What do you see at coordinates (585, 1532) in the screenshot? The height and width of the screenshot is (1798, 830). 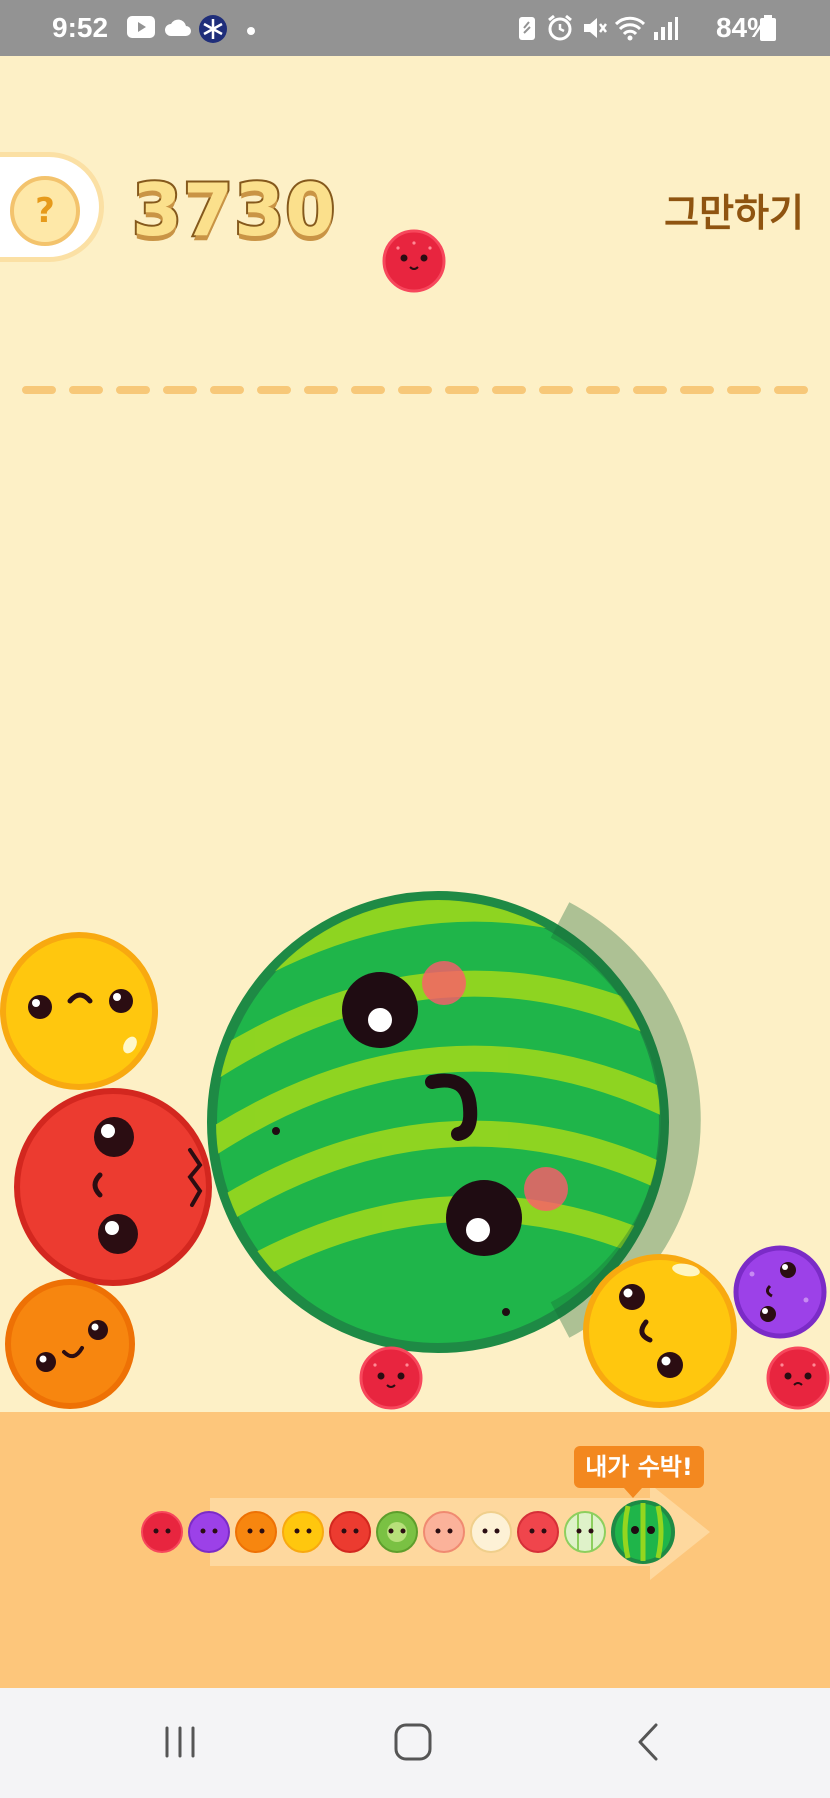 I see `evo-melon-icon` at bounding box center [585, 1532].